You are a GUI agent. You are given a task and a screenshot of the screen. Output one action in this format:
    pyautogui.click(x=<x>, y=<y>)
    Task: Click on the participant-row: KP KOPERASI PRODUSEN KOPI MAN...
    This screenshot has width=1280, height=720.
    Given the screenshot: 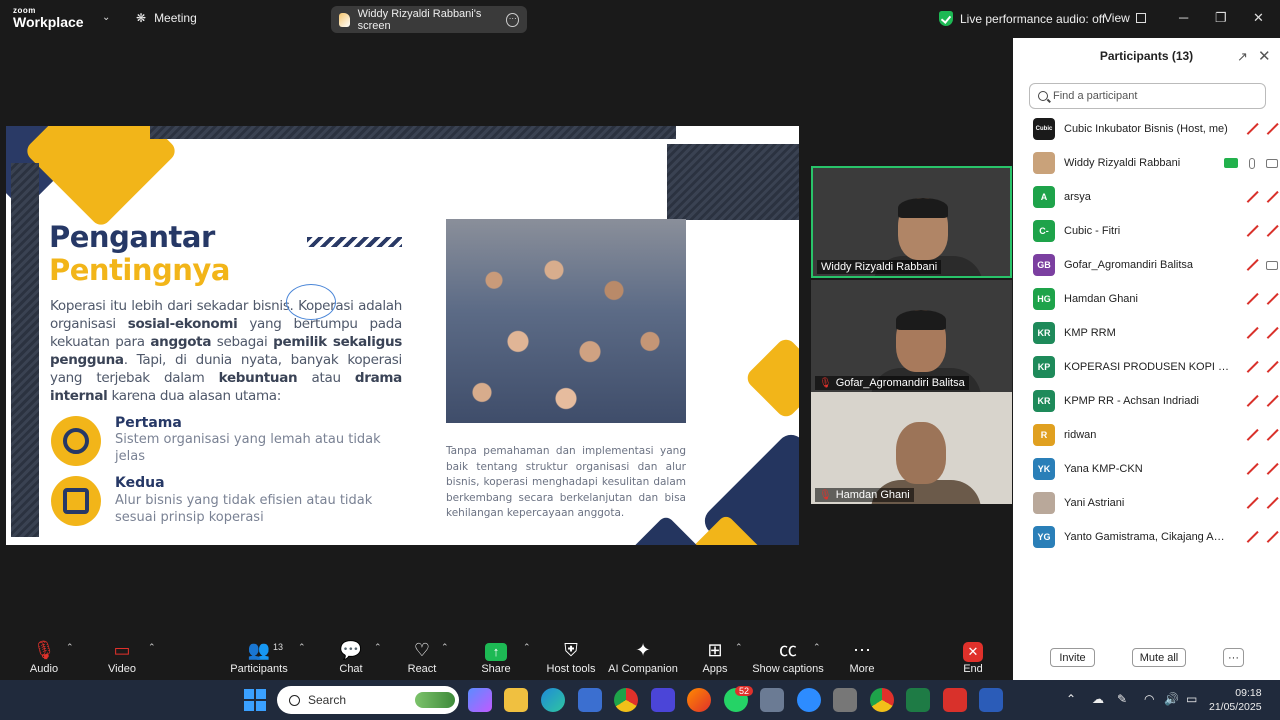 What is the action you would take?
    pyautogui.click(x=1146, y=367)
    